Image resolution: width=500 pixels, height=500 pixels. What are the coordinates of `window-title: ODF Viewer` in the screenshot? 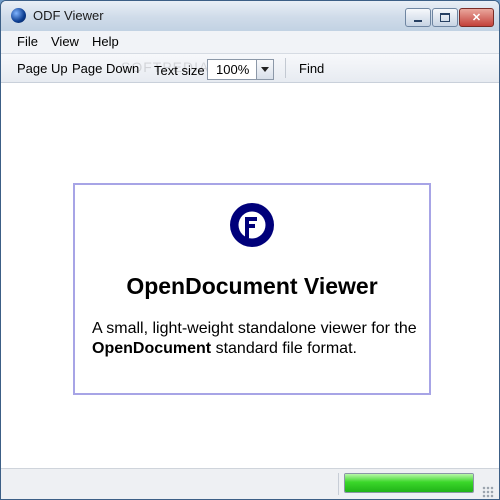 It's located at (68, 15).